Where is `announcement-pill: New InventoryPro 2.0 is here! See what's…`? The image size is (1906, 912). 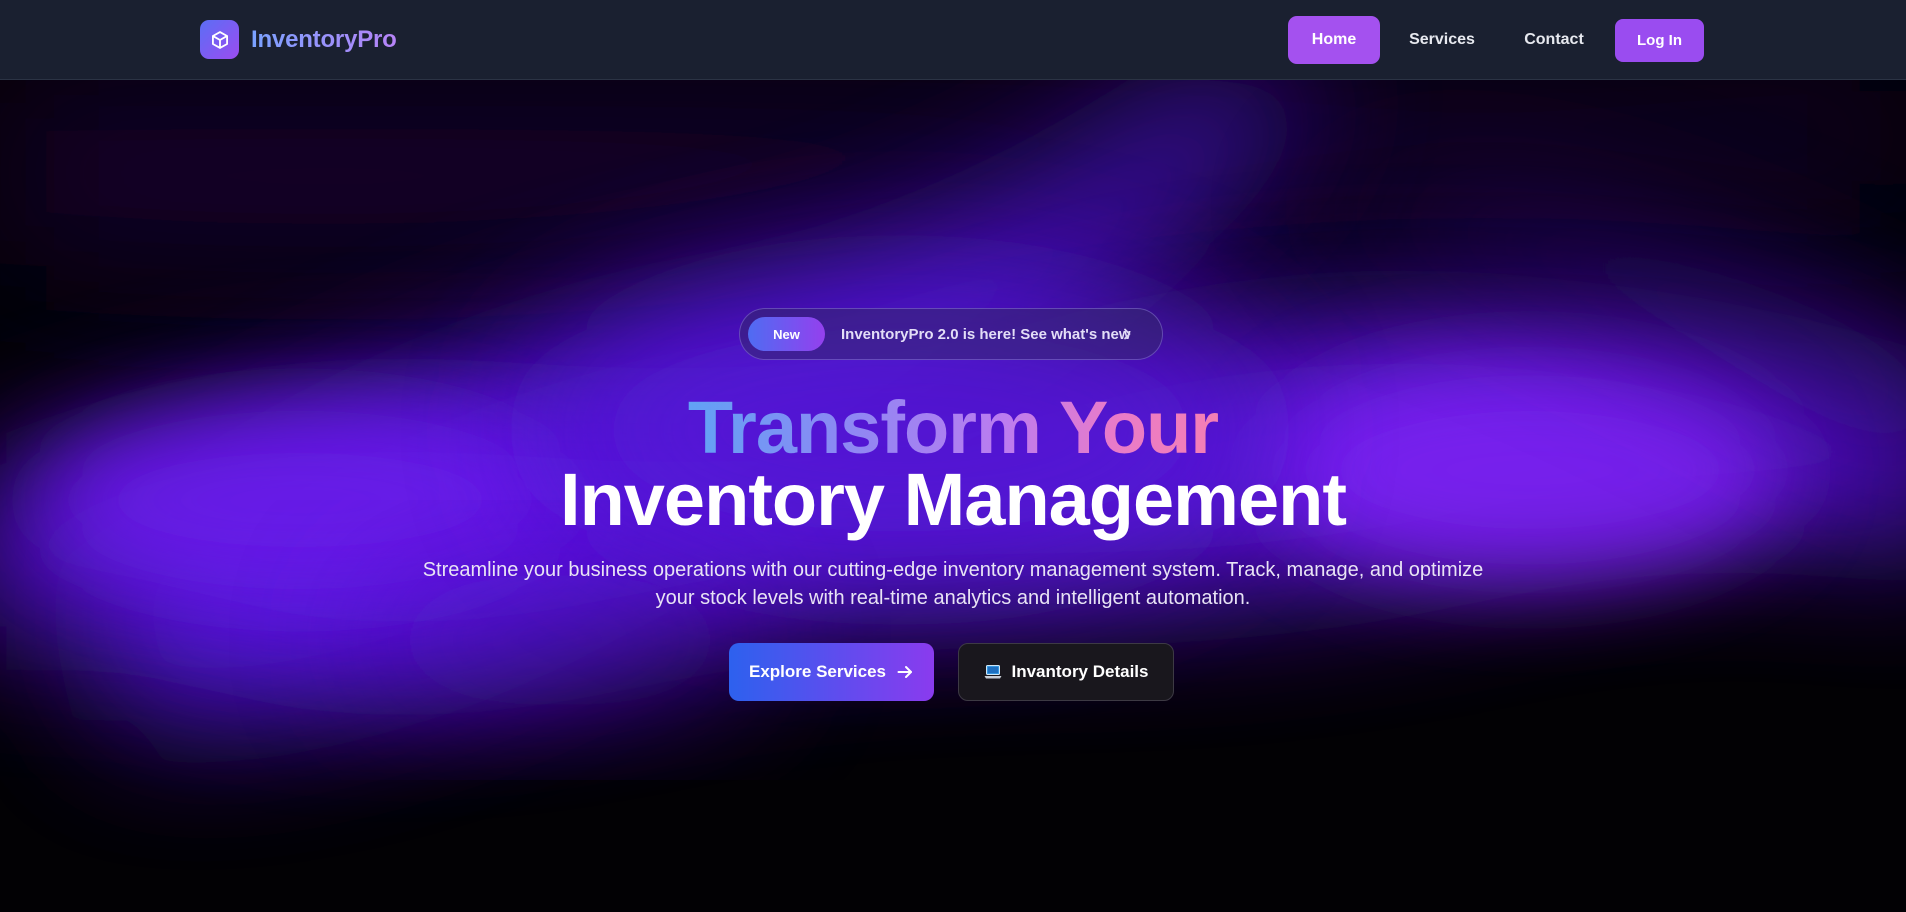 announcement-pill: New InventoryPro 2.0 is here! See what's… is located at coordinates (951, 334).